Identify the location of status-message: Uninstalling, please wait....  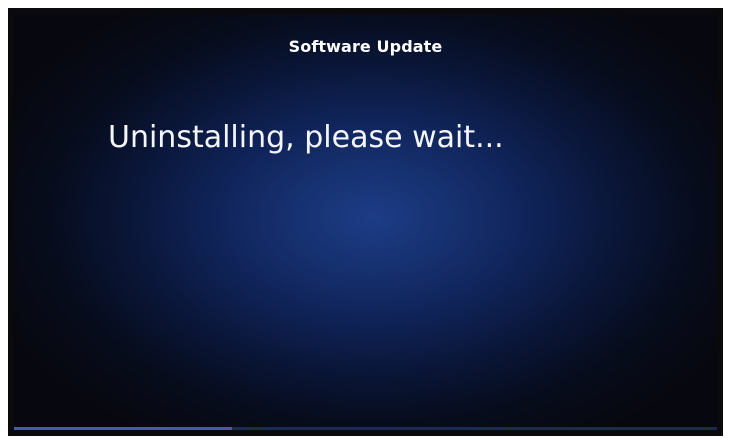
(306, 137).